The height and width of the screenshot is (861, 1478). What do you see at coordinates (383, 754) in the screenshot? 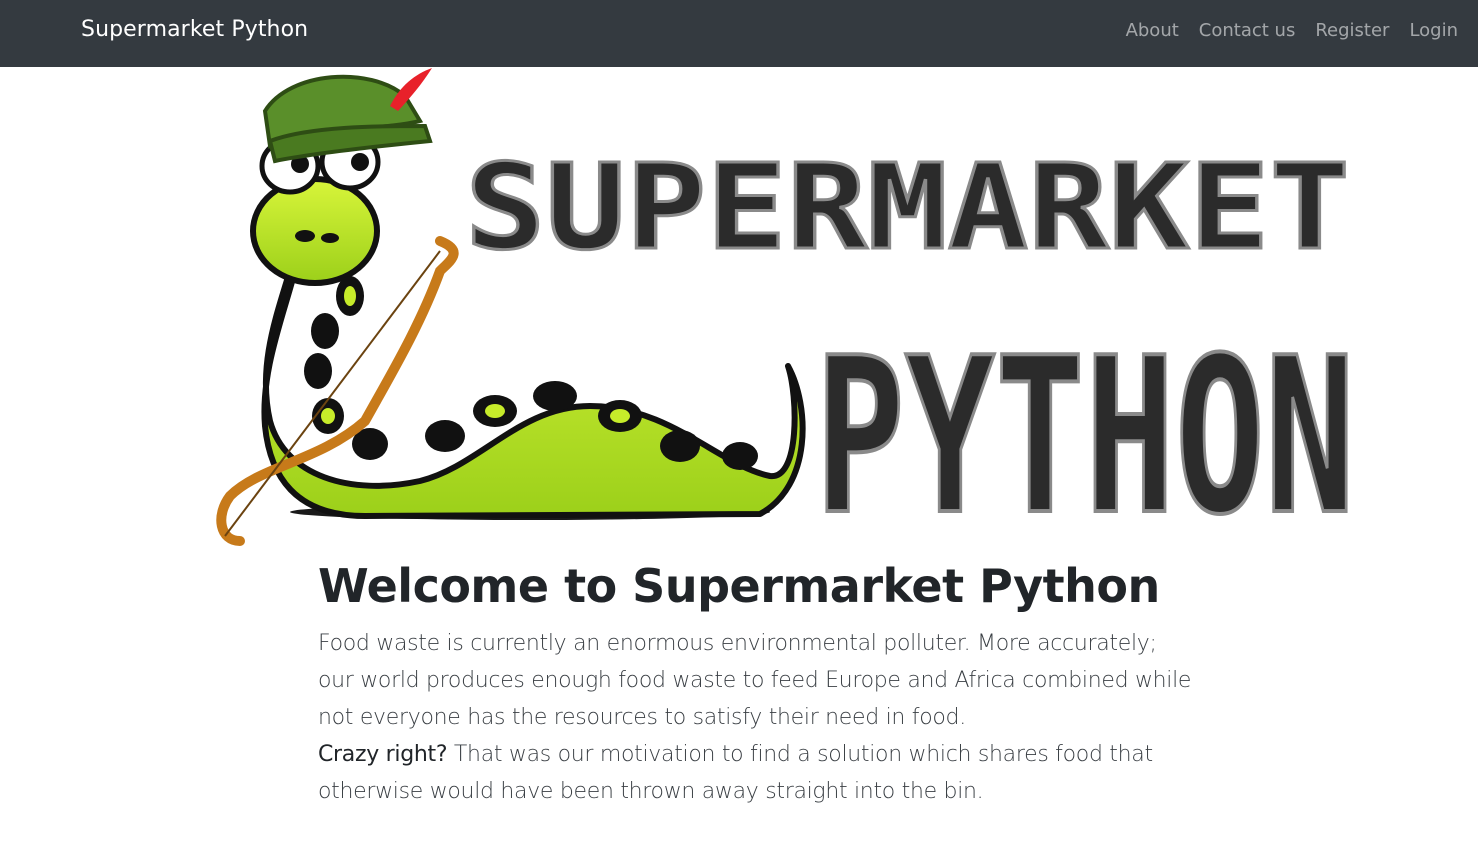
I see `intro-emphasis: Crazy right?` at bounding box center [383, 754].